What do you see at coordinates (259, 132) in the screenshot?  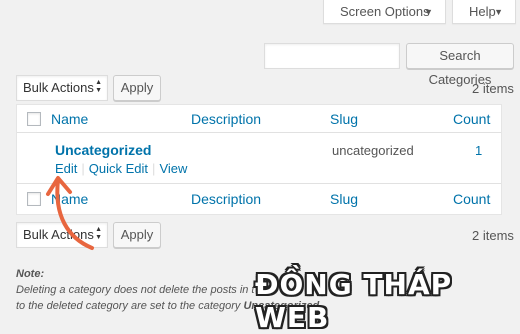 I see `header-divider` at bounding box center [259, 132].